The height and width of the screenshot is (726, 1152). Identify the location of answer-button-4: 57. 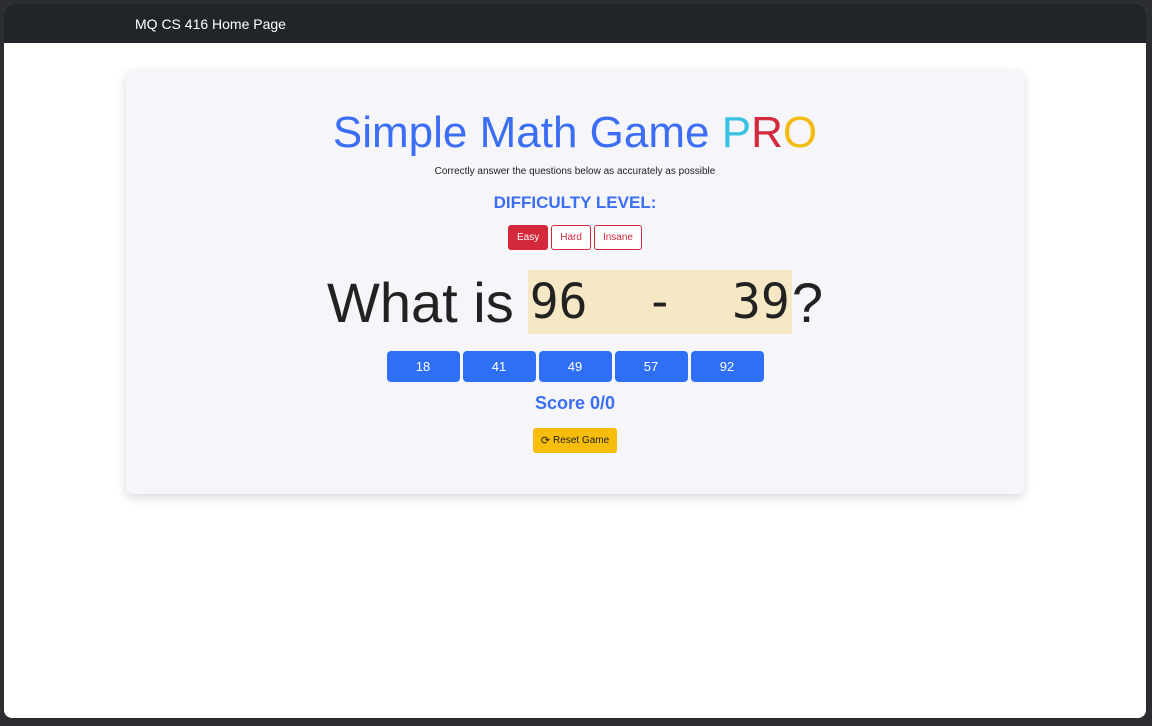
(651, 366).